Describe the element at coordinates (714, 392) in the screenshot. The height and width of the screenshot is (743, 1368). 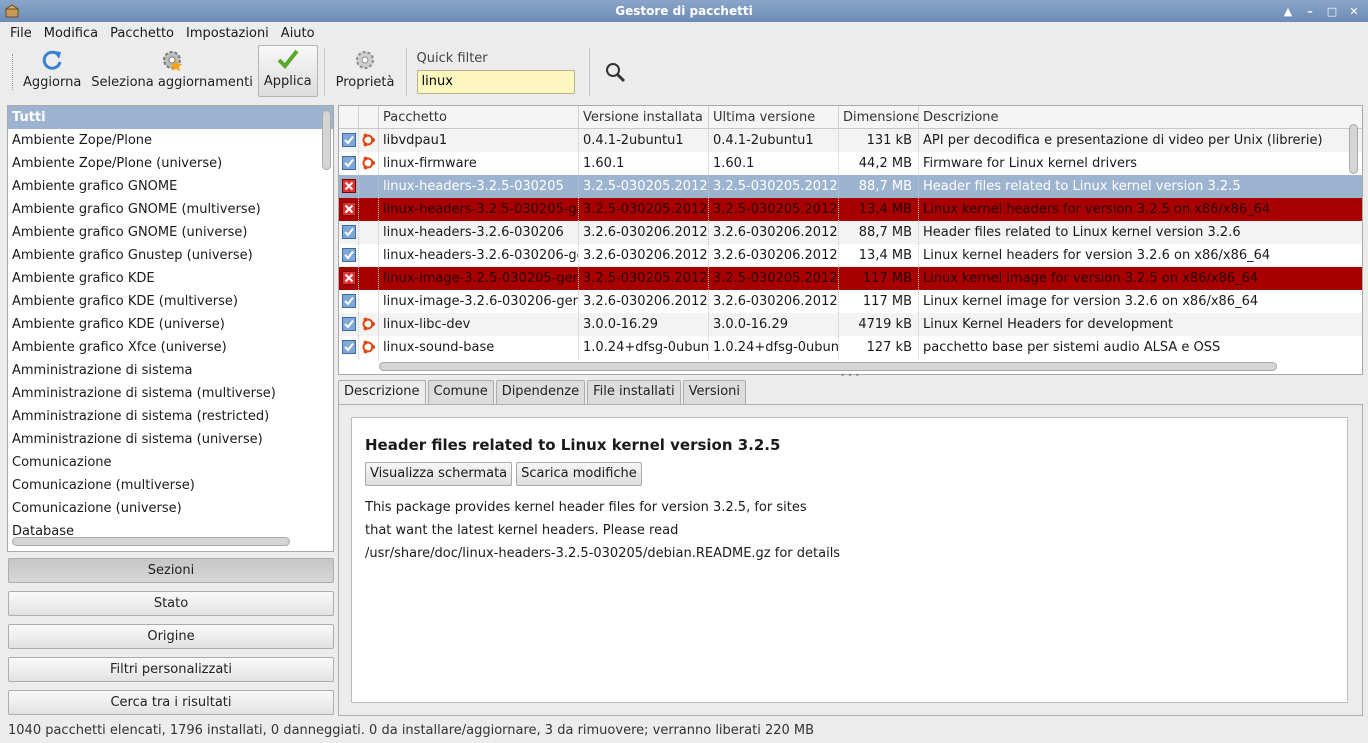
I see `tab-versions: Versioni` at that location.